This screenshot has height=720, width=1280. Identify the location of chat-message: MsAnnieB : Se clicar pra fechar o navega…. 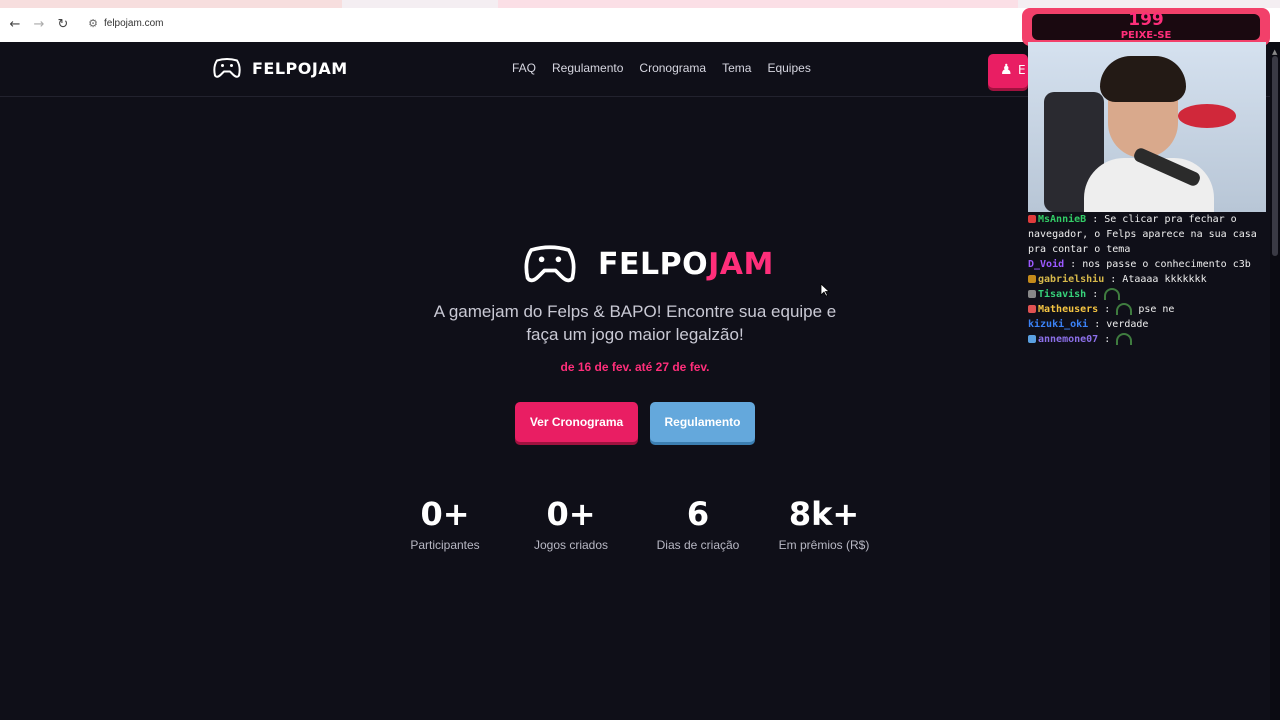
(1142, 234).